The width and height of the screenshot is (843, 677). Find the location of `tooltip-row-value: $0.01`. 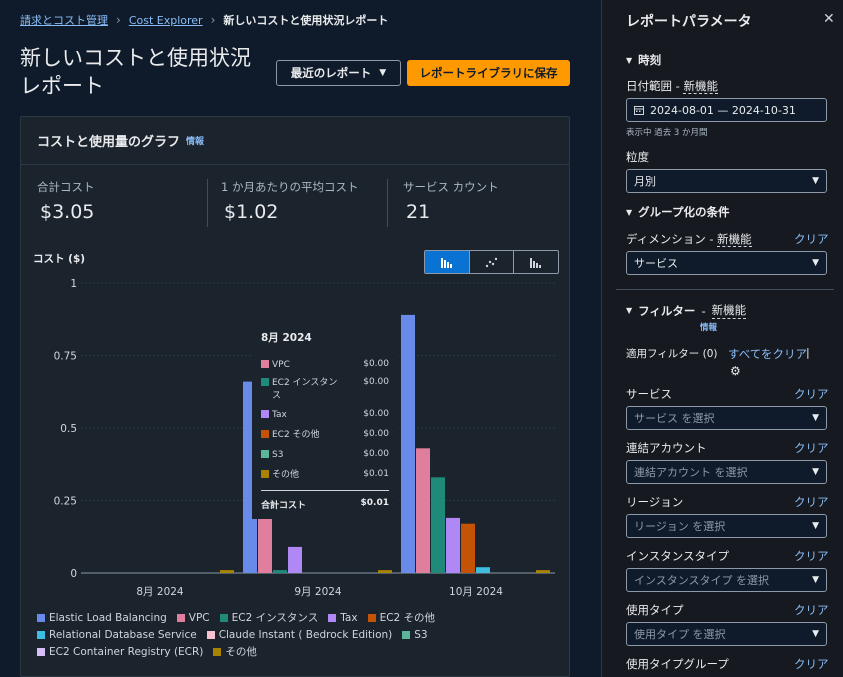

tooltip-row-value: $0.01 is located at coordinates (376, 474).